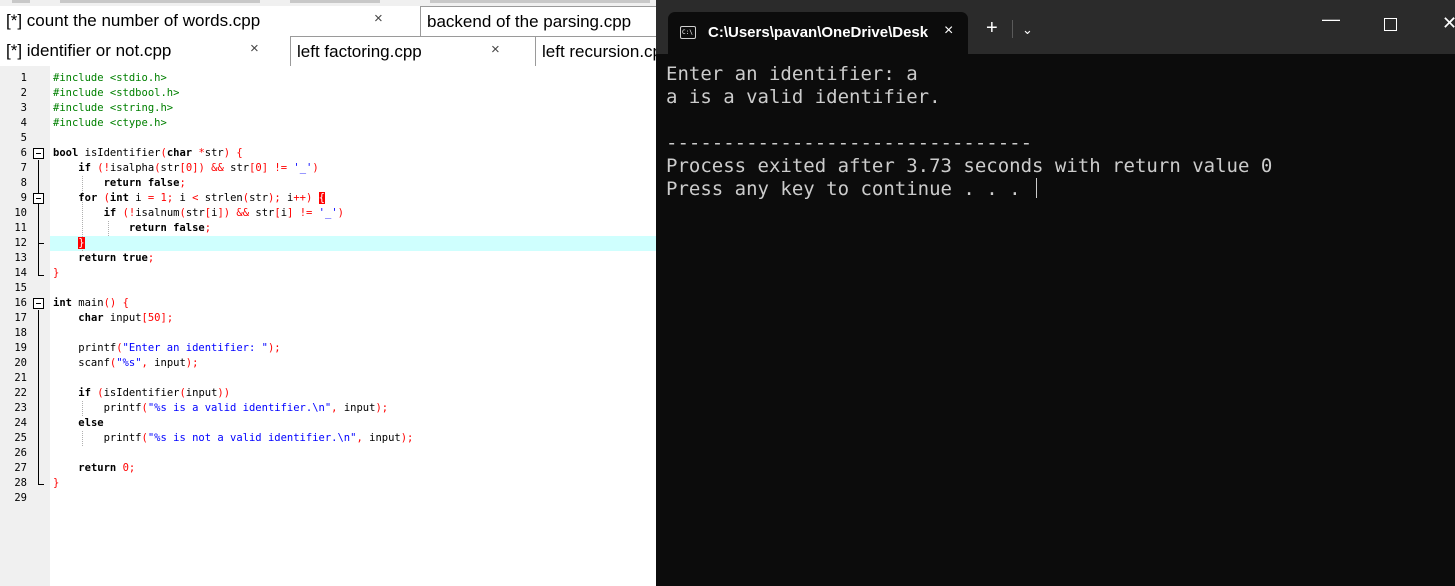 The width and height of the screenshot is (1455, 586). What do you see at coordinates (529, 21) in the screenshot?
I see `tab-label: backend of the parsing.cpp` at bounding box center [529, 21].